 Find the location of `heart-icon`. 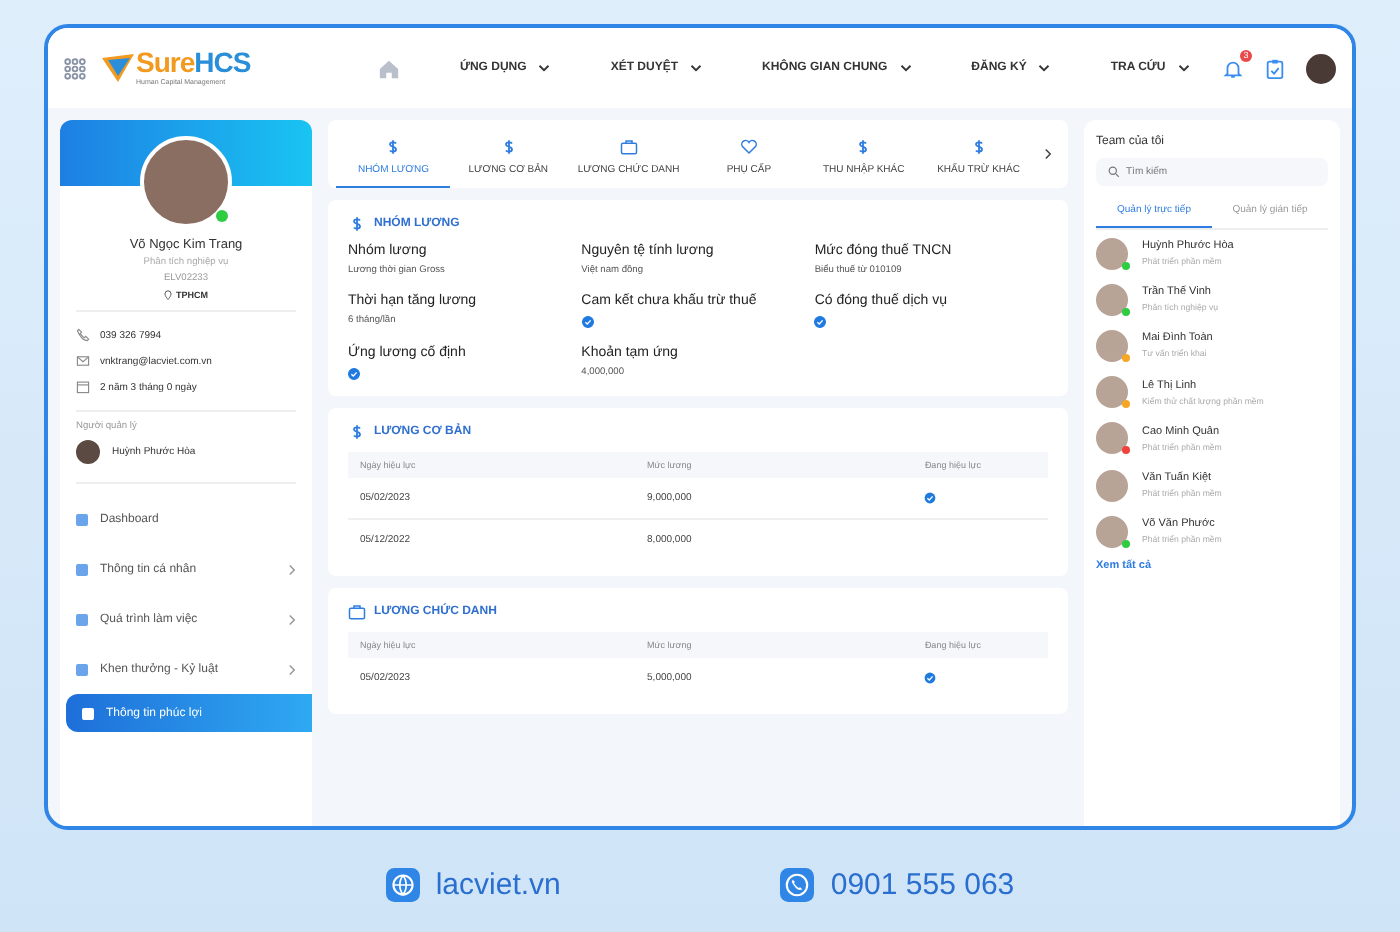

heart-icon is located at coordinates (748, 147).